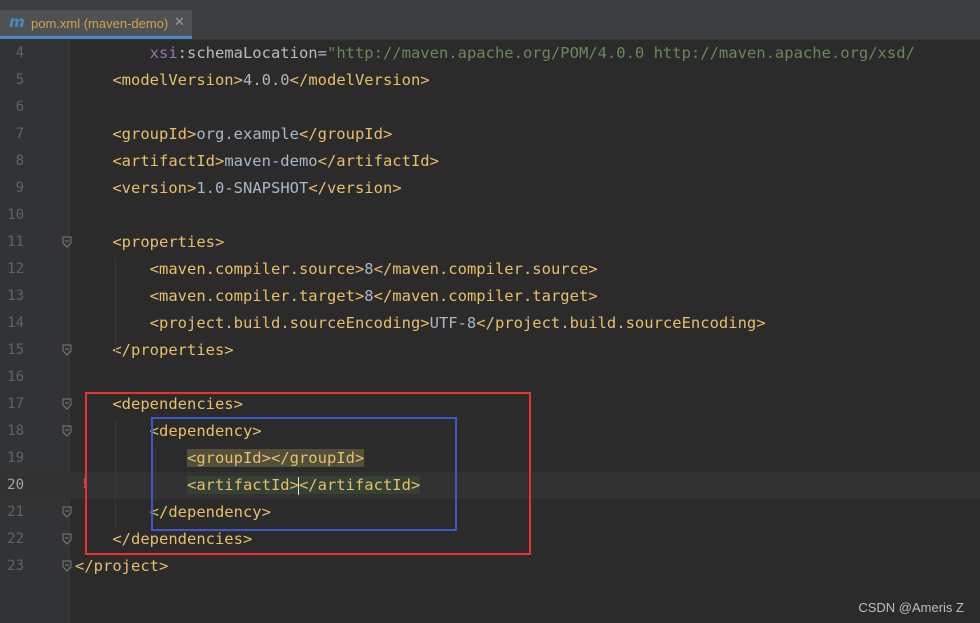  I want to click on code-text: <modelVersion>4.0.0</modelVersion>, so click(252, 80).